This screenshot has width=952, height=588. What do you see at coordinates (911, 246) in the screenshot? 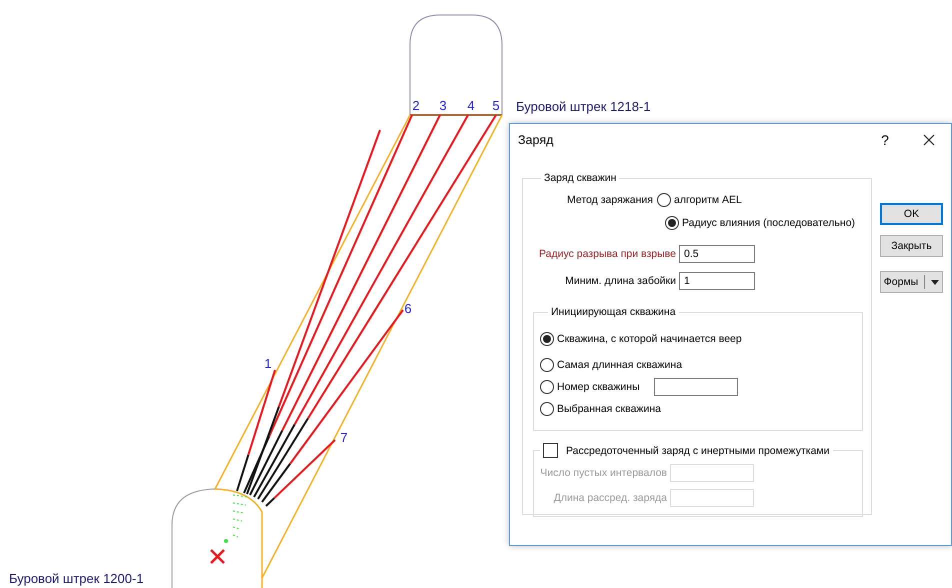
I see `dialog-button: Закрыть` at bounding box center [911, 246].